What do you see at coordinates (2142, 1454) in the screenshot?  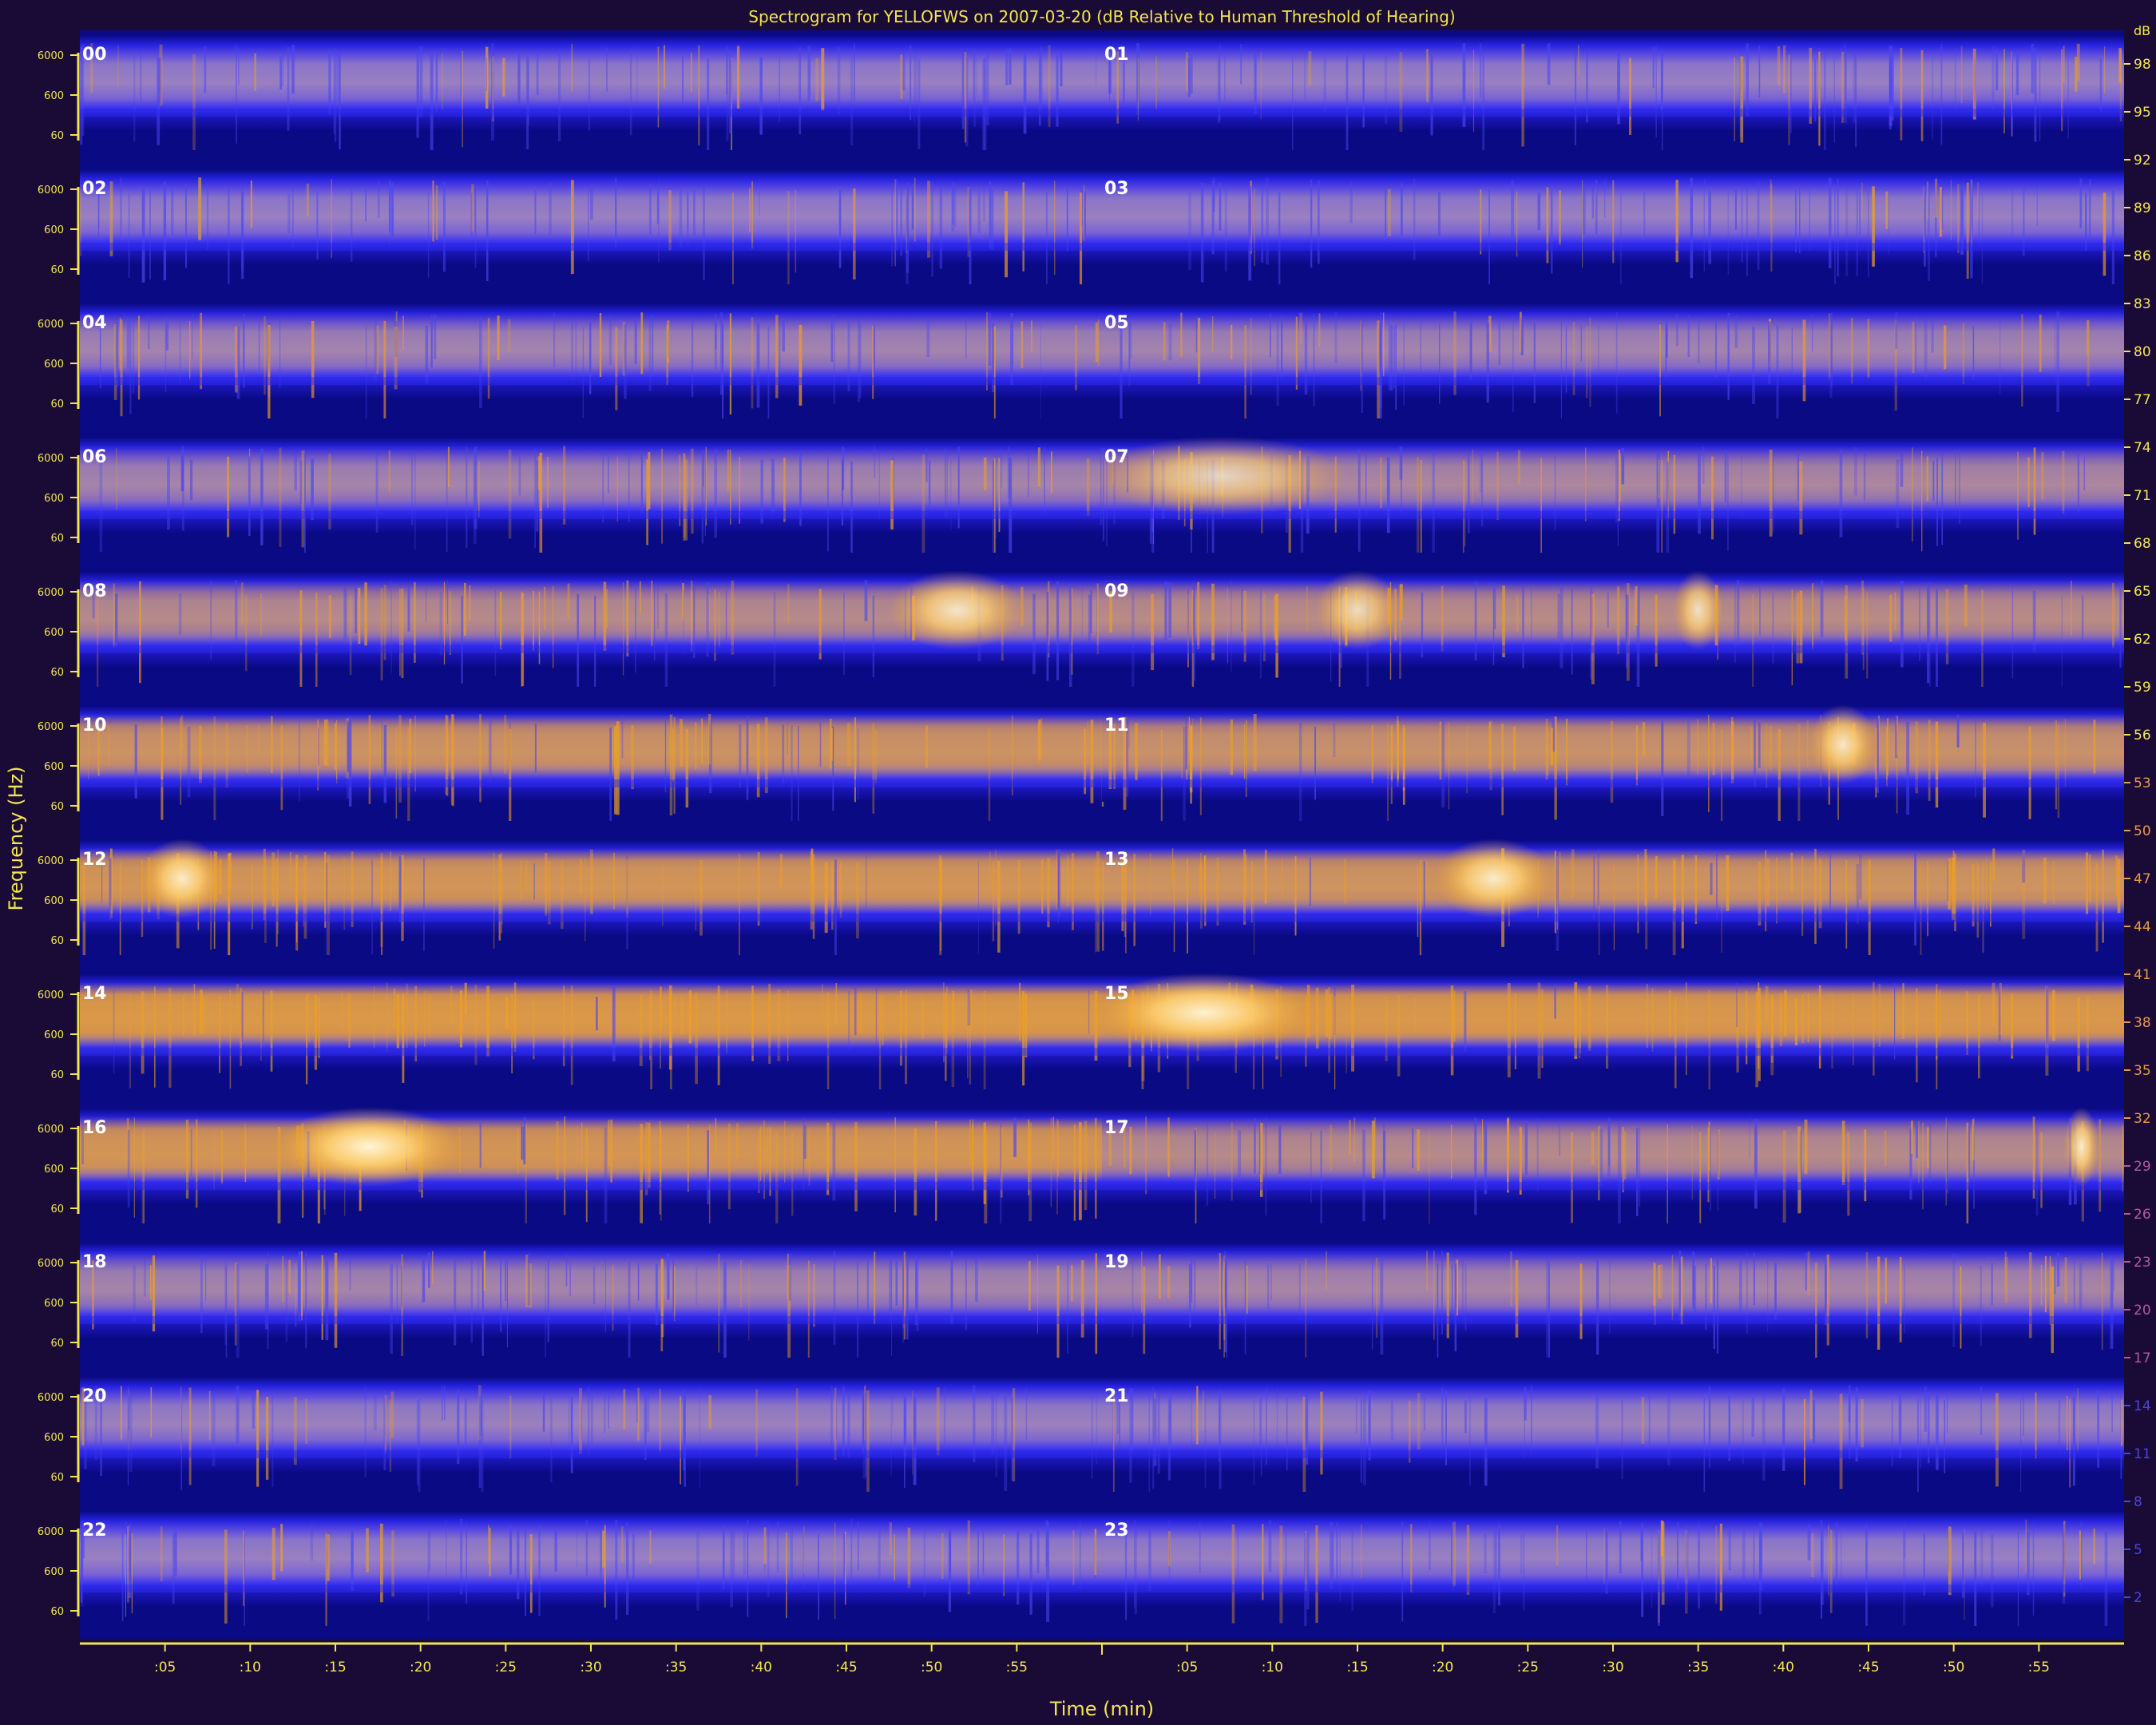 I see `colorbar-tick-label: 11` at bounding box center [2142, 1454].